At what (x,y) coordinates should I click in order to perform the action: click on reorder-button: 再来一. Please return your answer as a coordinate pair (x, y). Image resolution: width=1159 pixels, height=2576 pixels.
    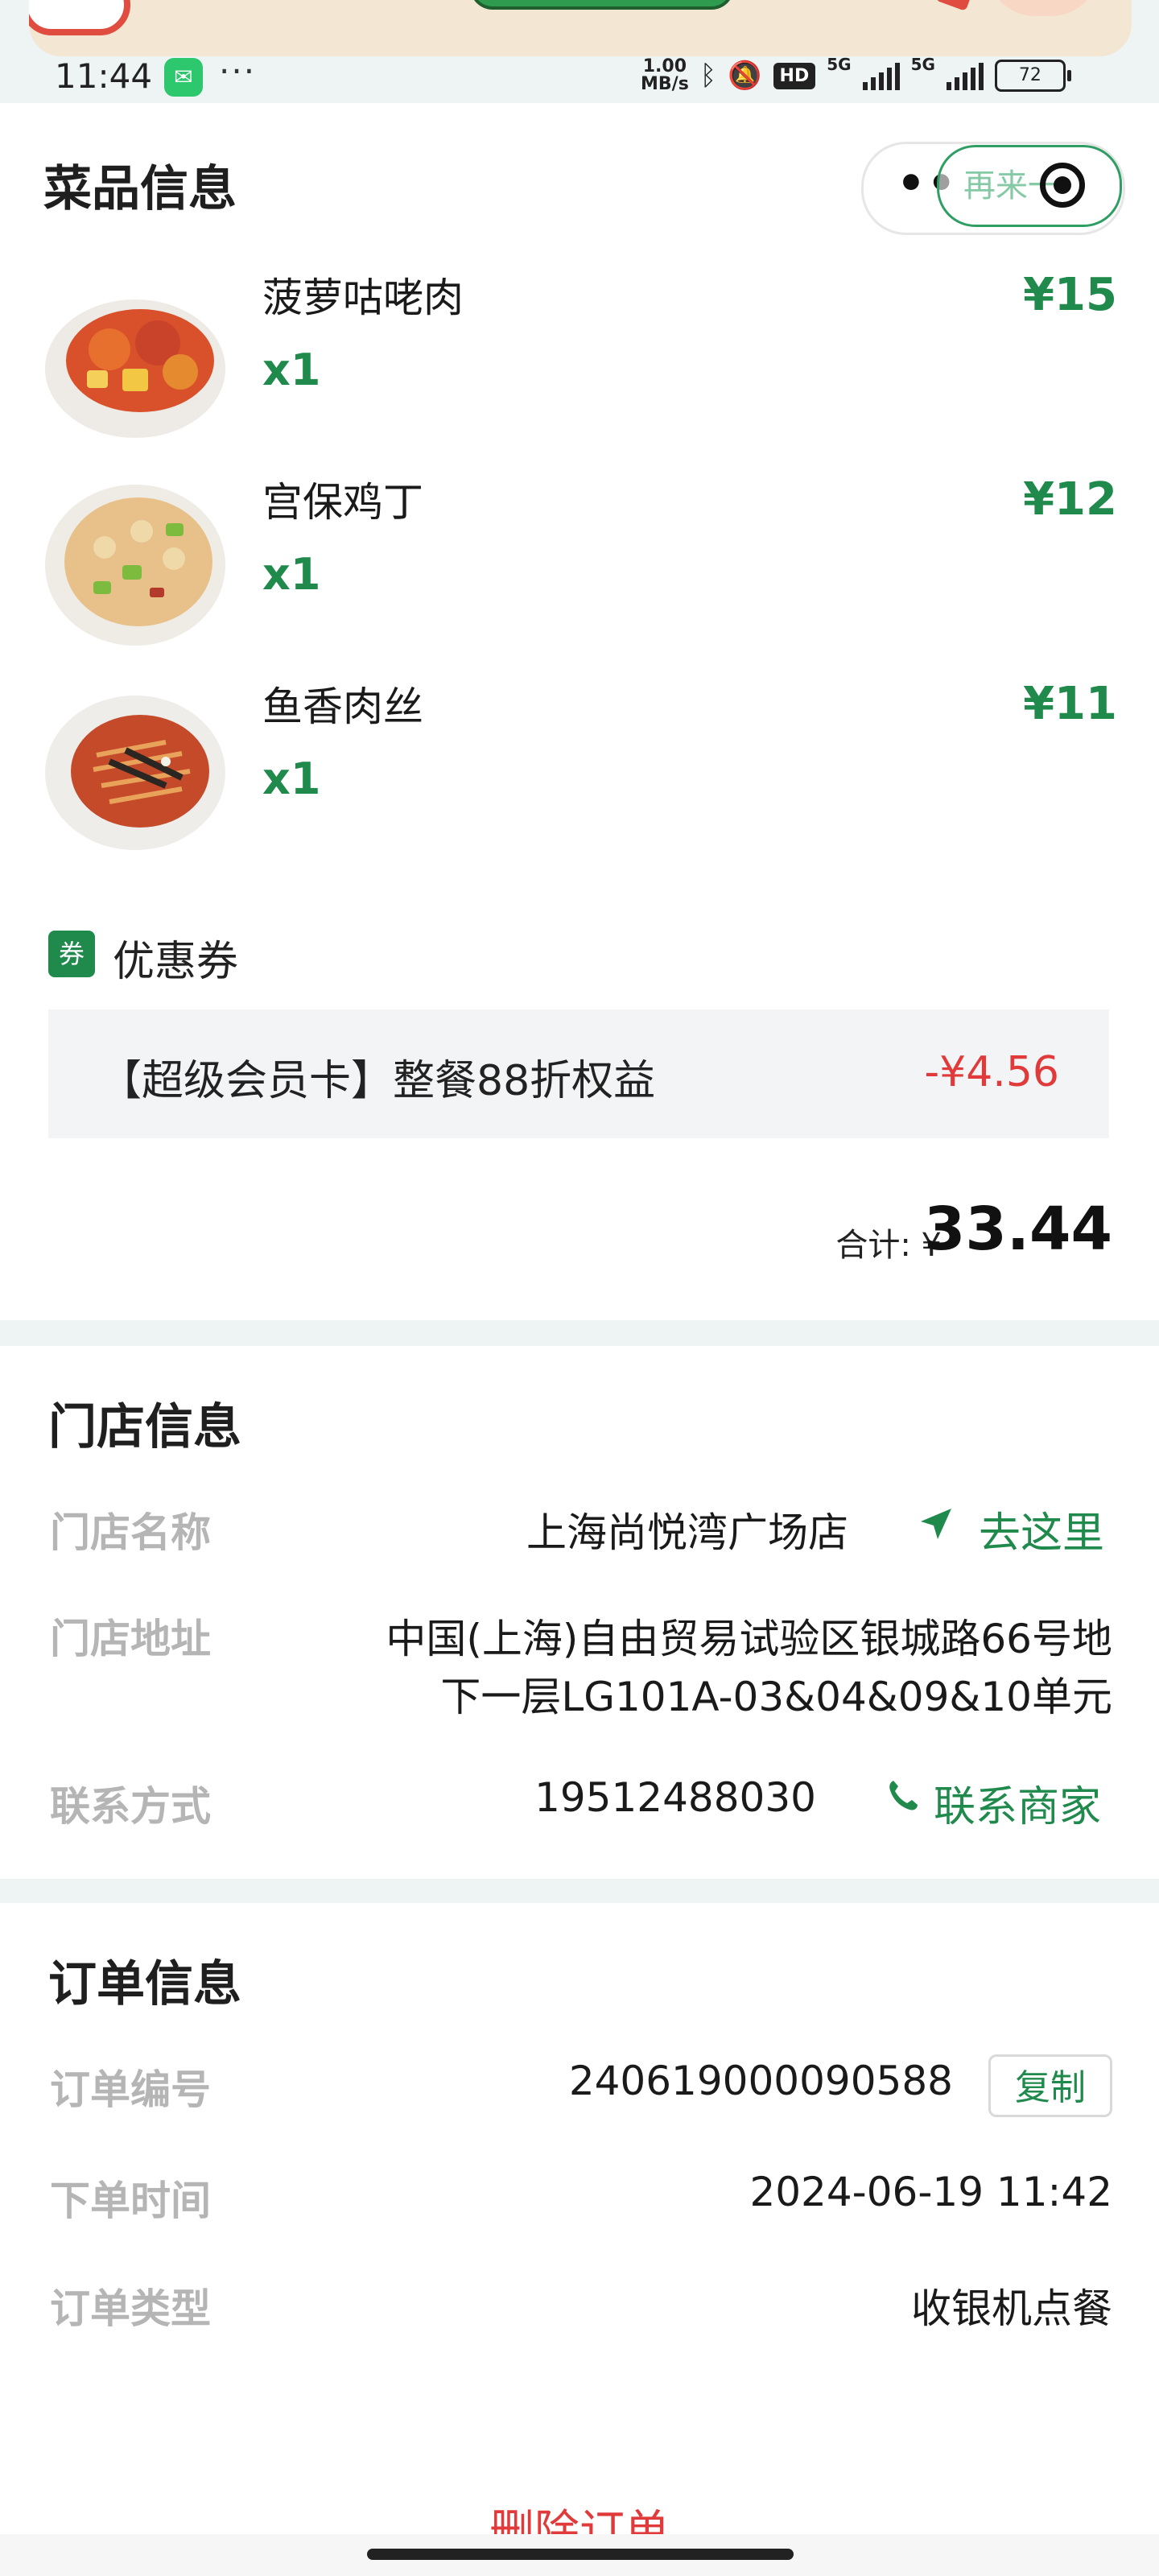
    Looking at the image, I should click on (1029, 186).